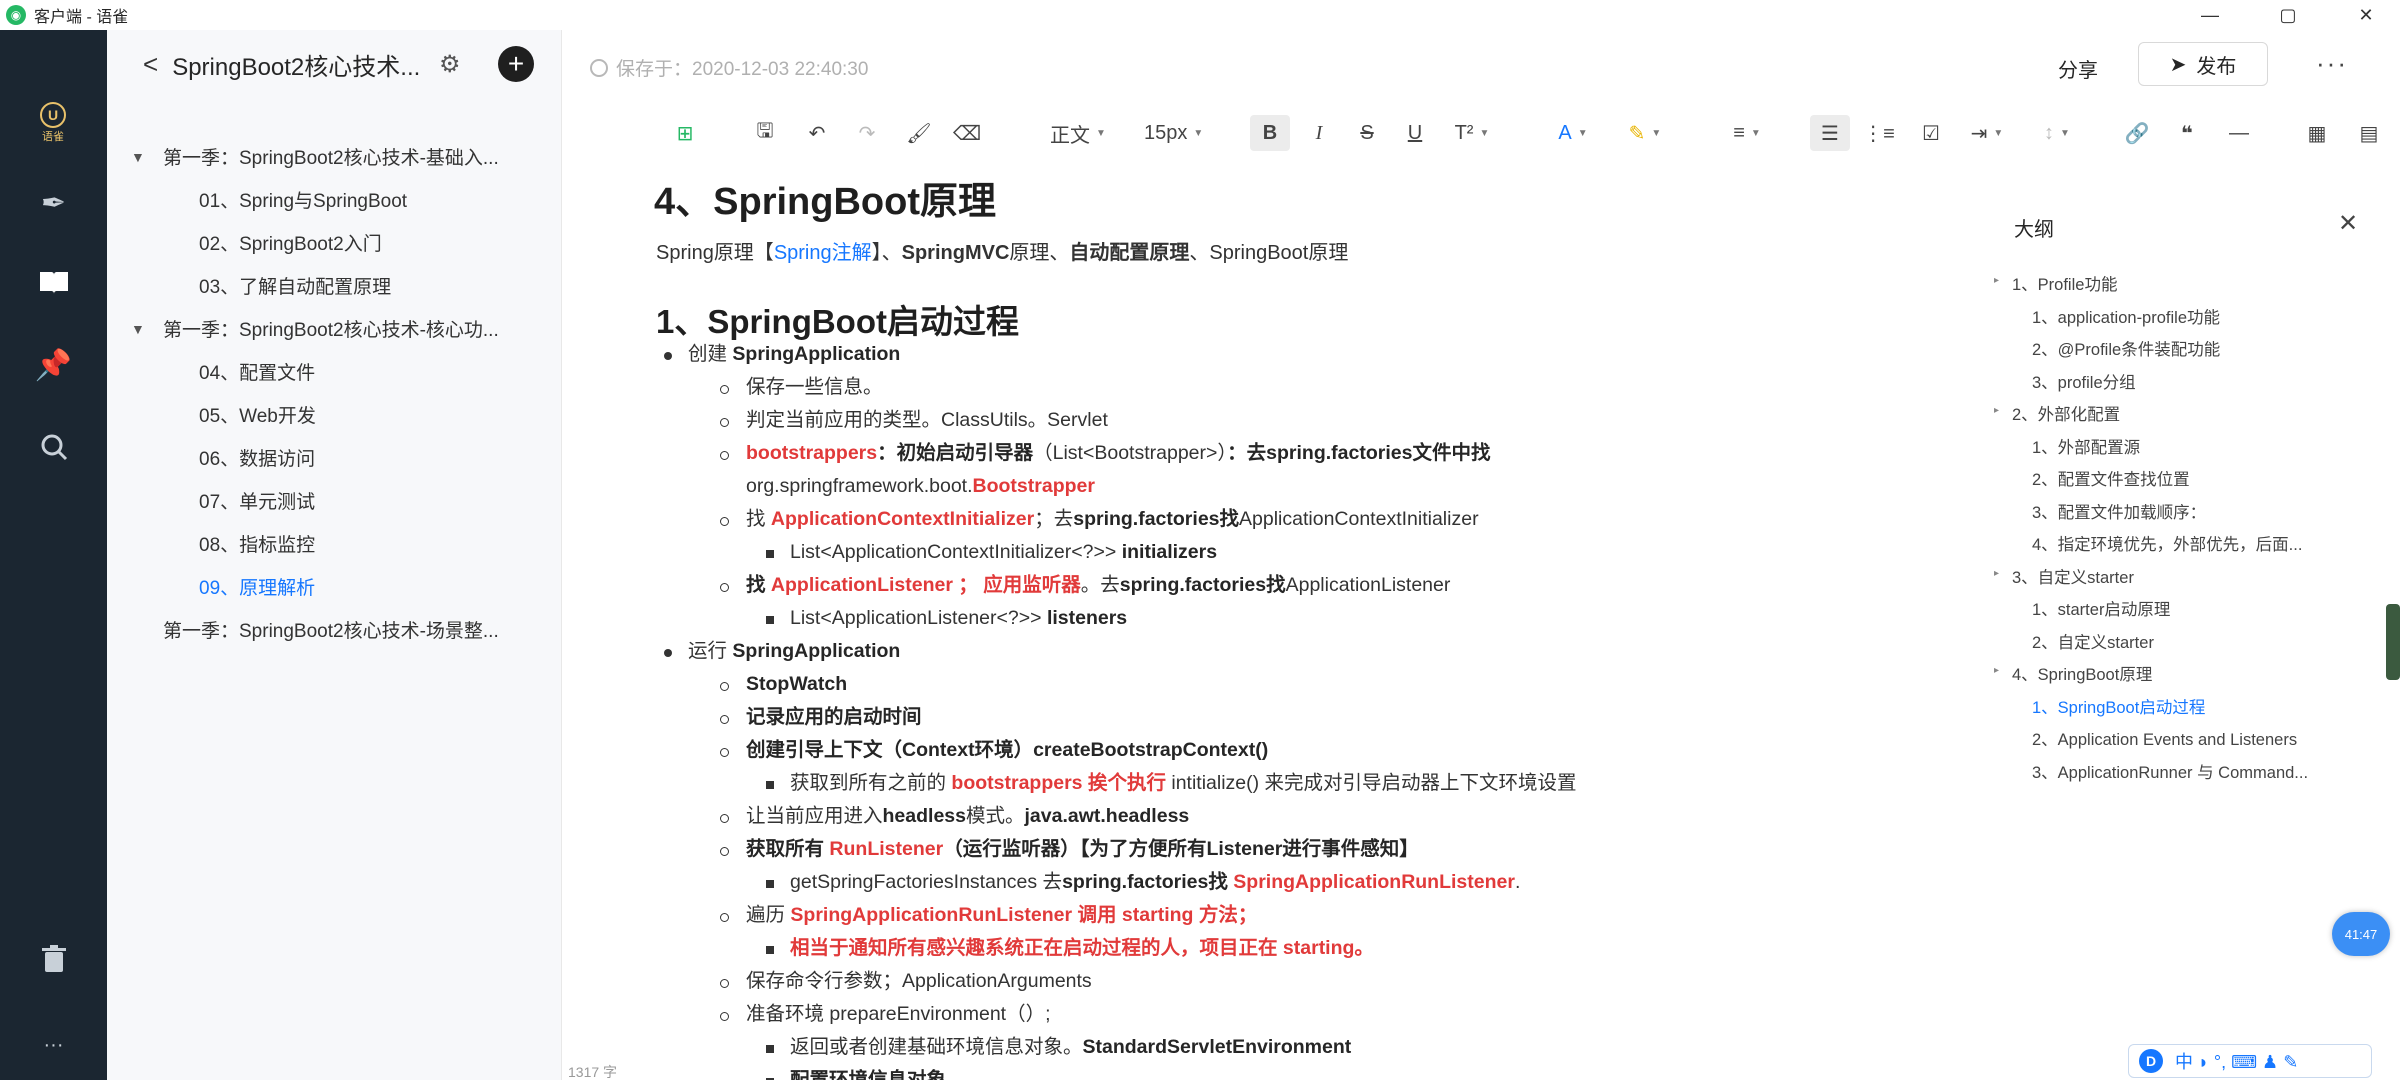 Image resolution: width=2400 pixels, height=1080 pixels. Describe the element at coordinates (53, 122) in the screenshot. I see `brand-logo: U 语雀` at that location.